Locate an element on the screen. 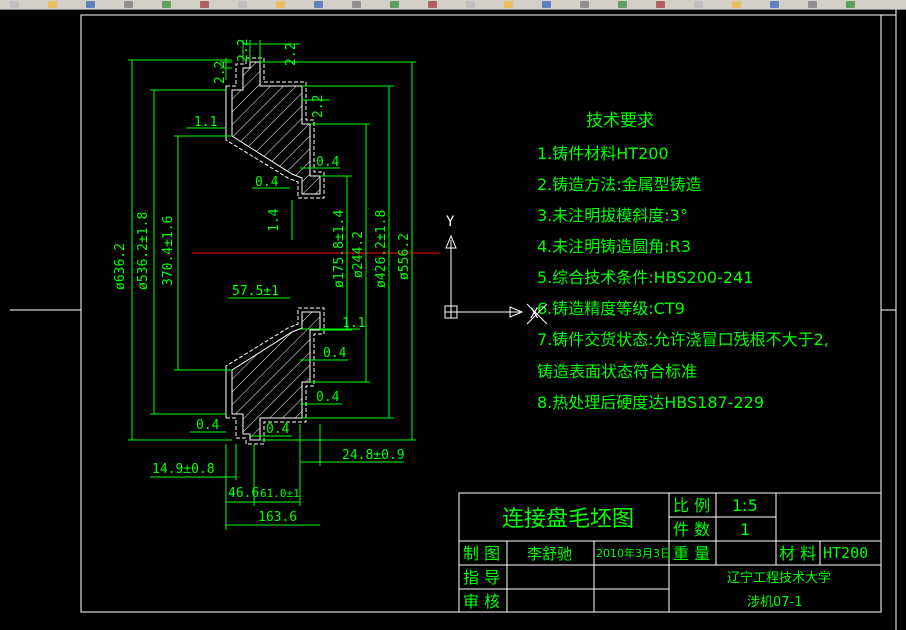 This screenshot has width=906, height=630. qty-value: 1 is located at coordinates (745, 529).